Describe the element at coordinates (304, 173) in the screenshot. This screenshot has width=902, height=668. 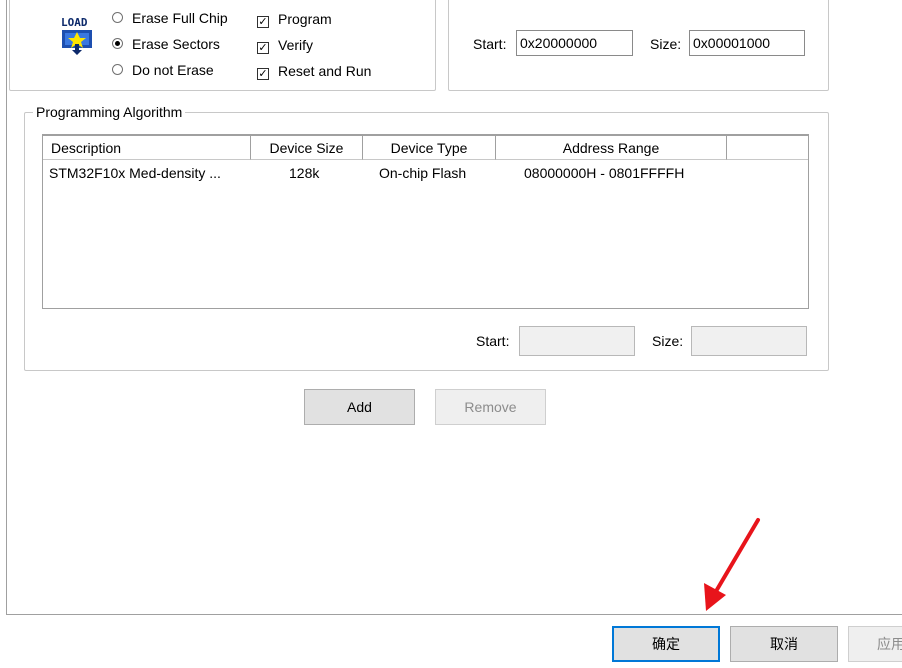
I see `cell-device-size: 128k` at that location.